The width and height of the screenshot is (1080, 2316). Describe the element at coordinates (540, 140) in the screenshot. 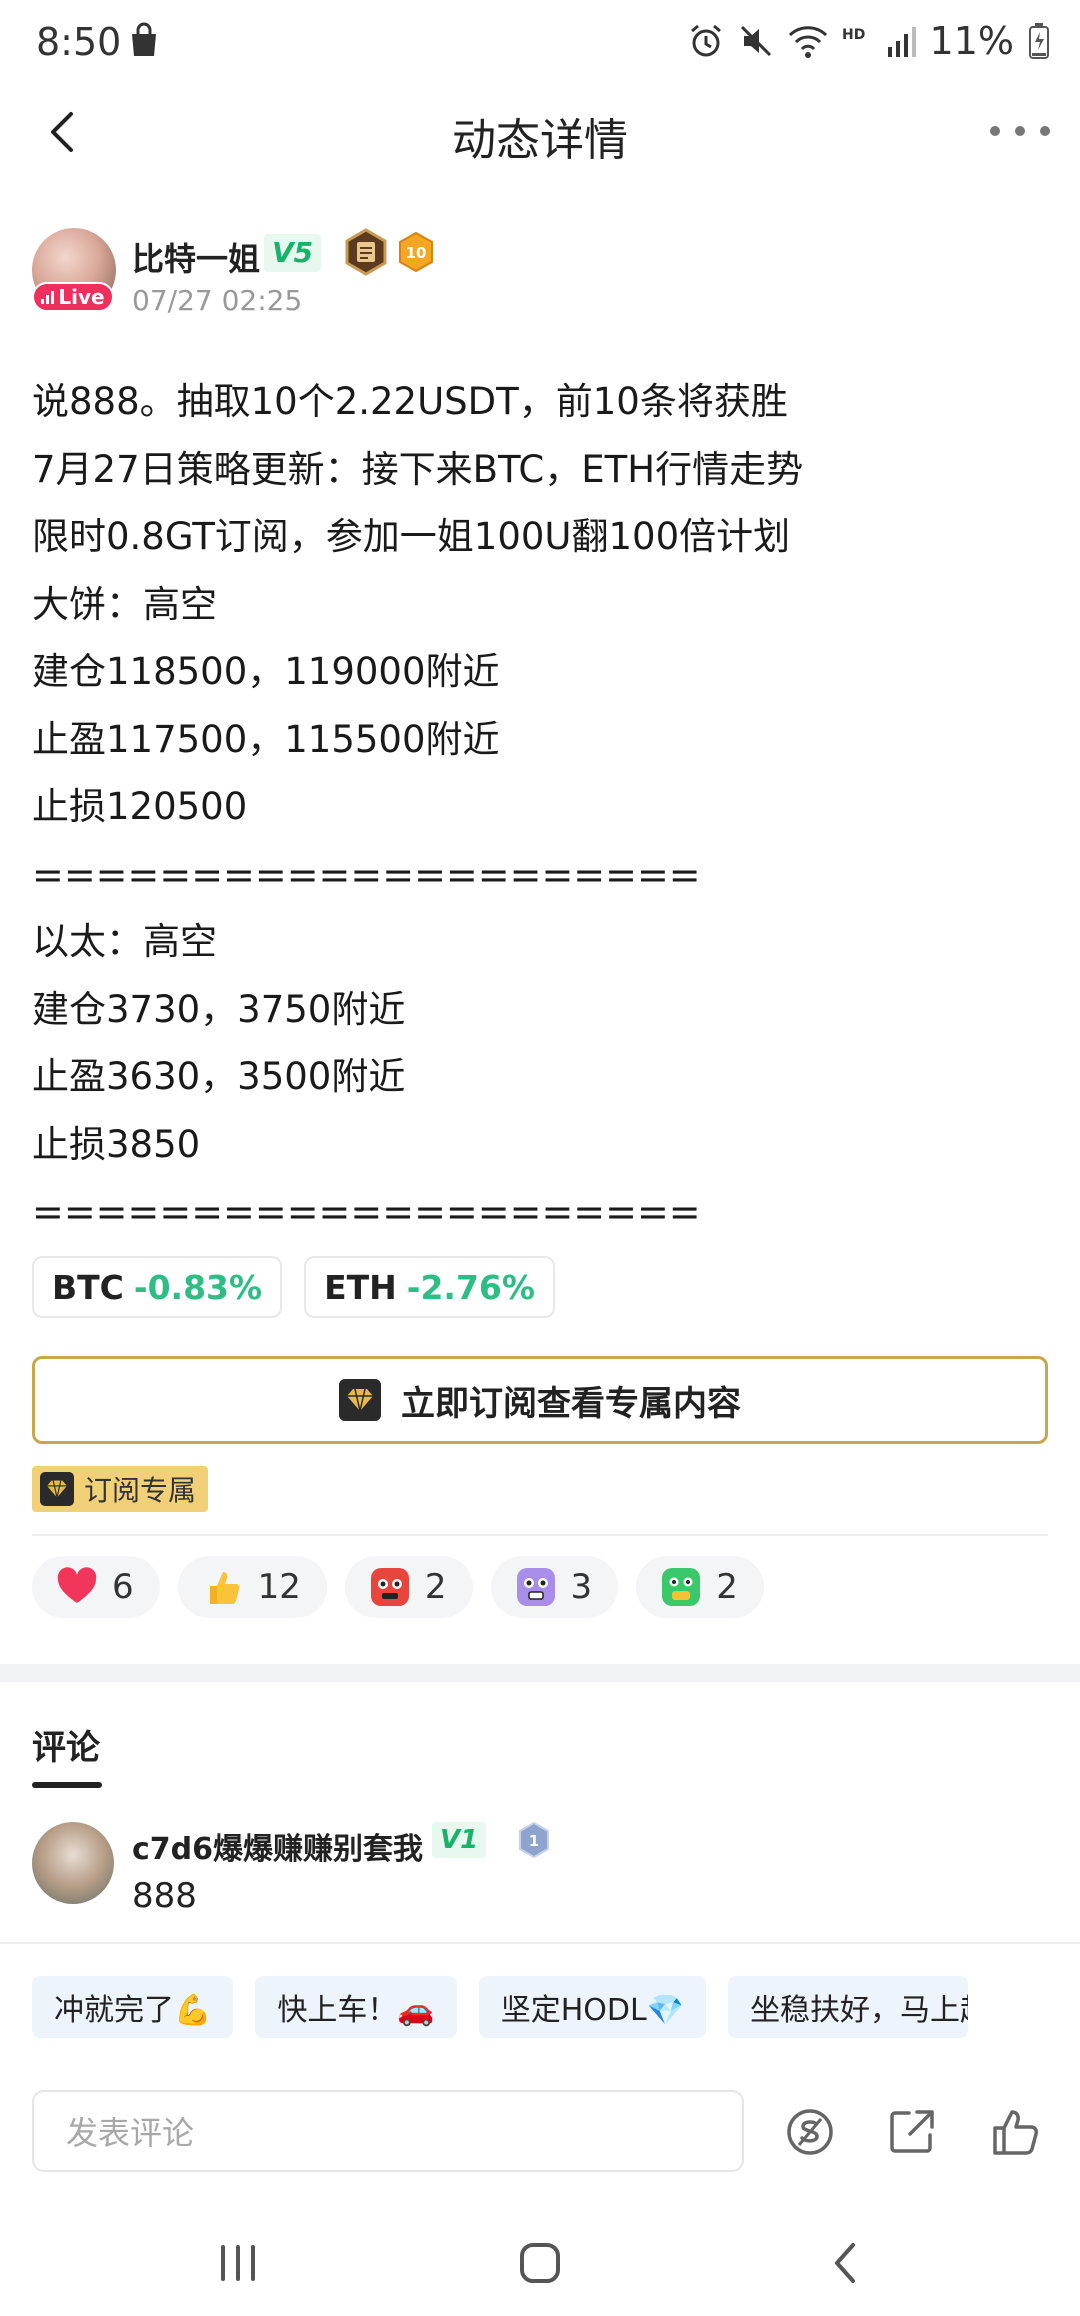

I see `page-title: 动态详情` at that location.